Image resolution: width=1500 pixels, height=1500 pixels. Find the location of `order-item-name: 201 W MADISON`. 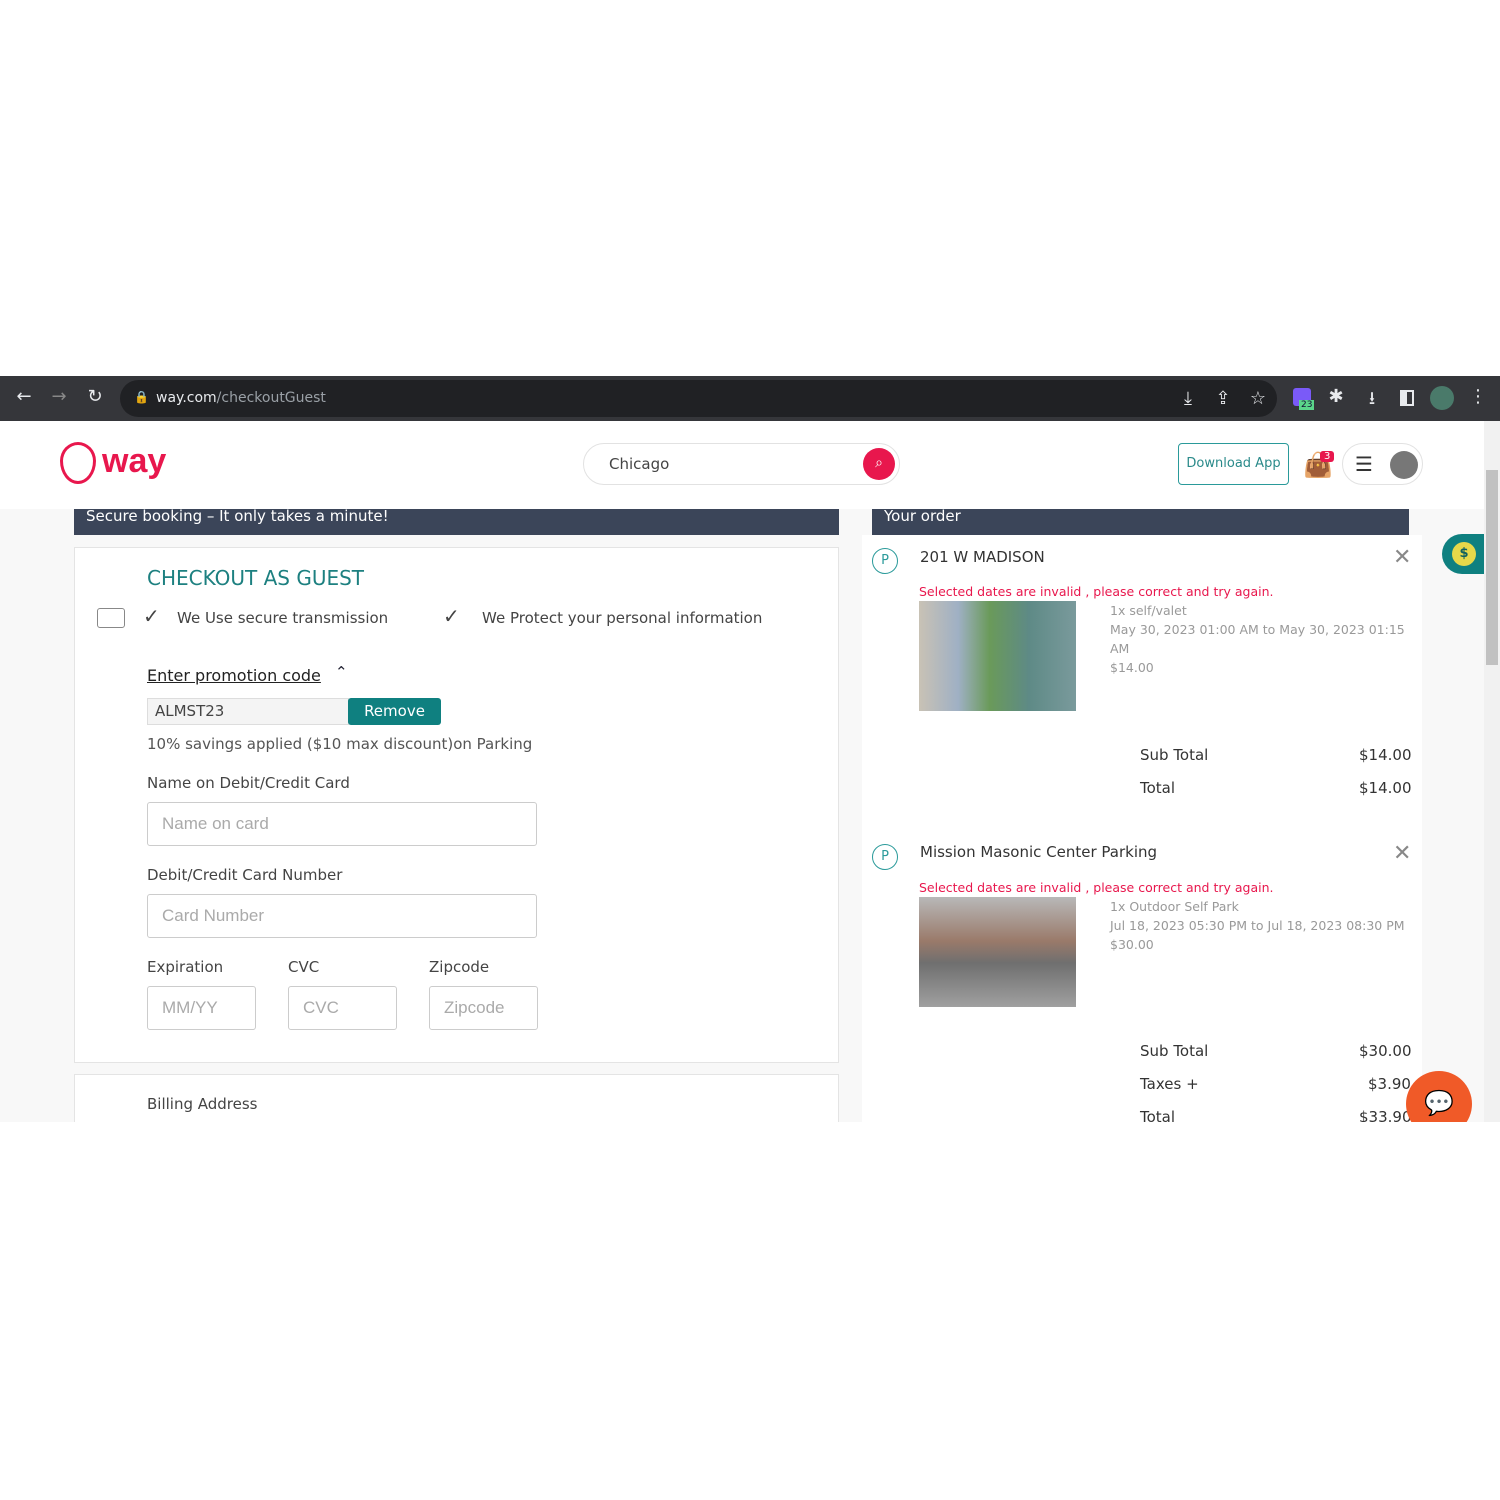

order-item-name: 201 W MADISON is located at coordinates (982, 557).